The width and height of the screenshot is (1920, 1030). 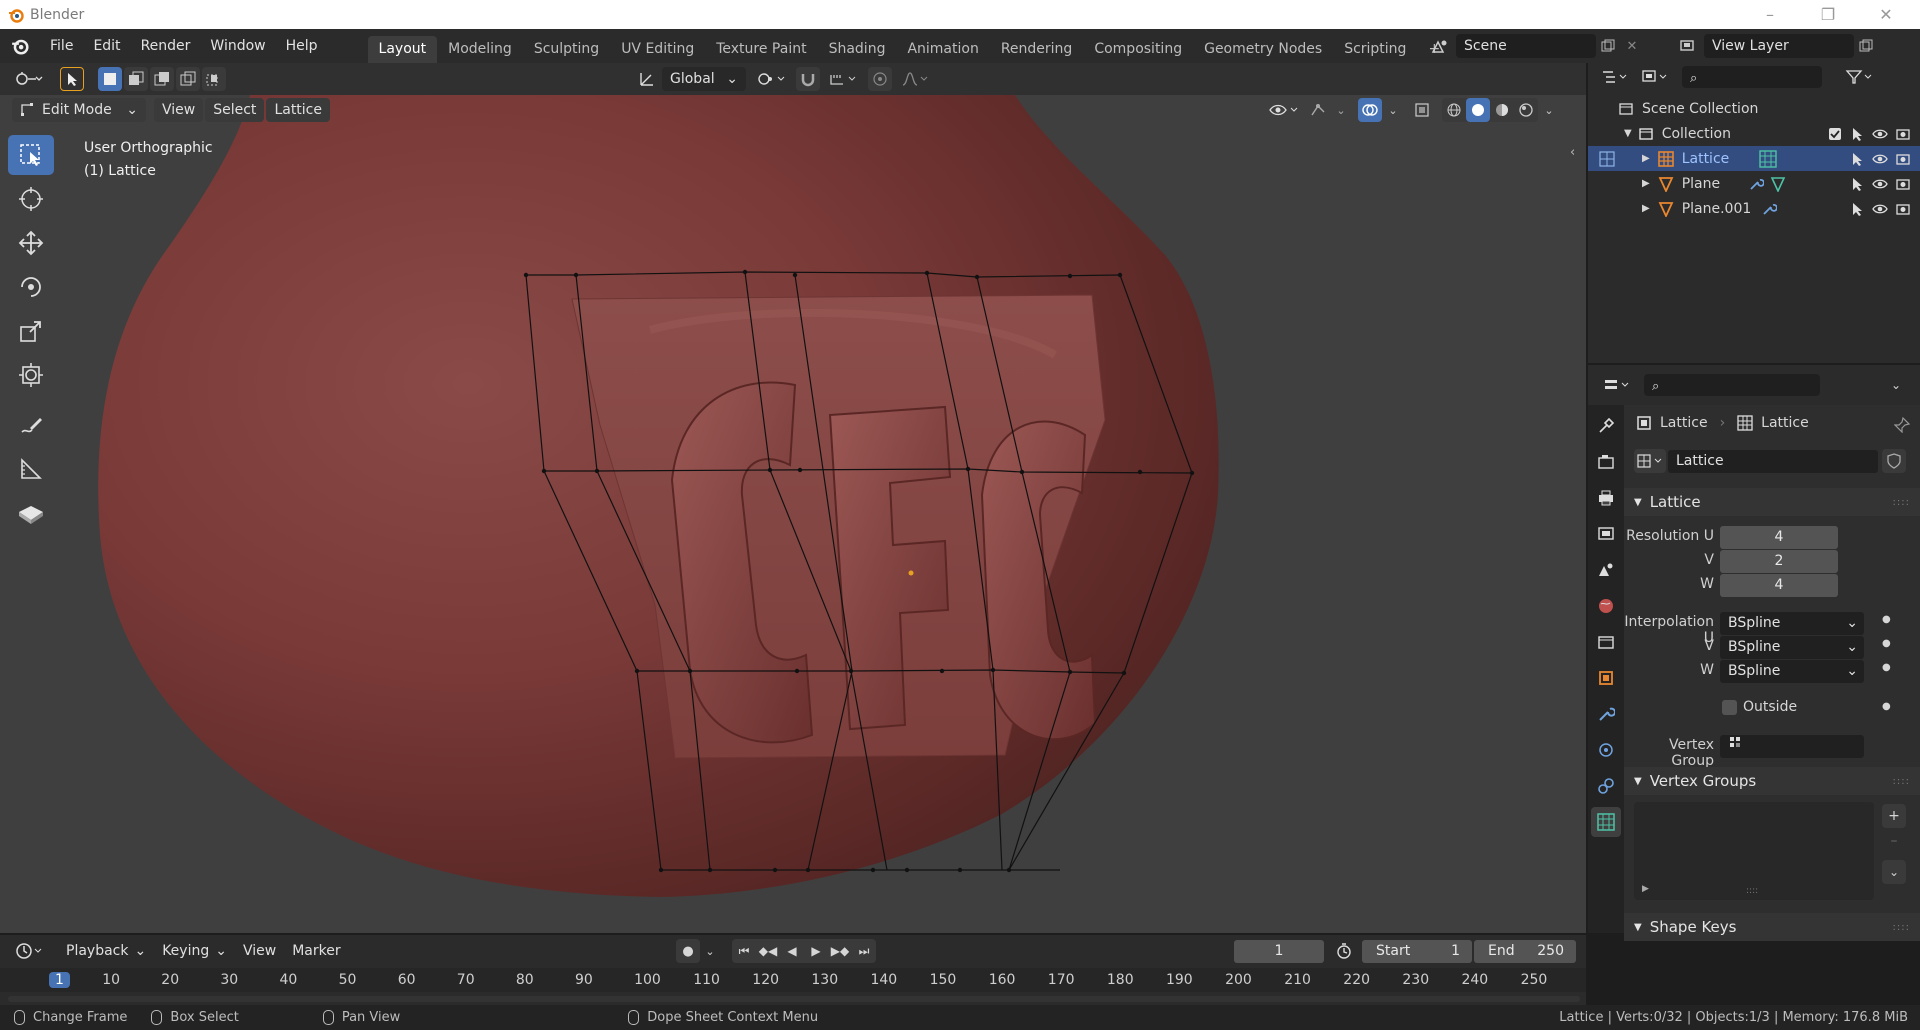 I want to click on outliner-search-input: ⌕, so click(x=1752, y=77).